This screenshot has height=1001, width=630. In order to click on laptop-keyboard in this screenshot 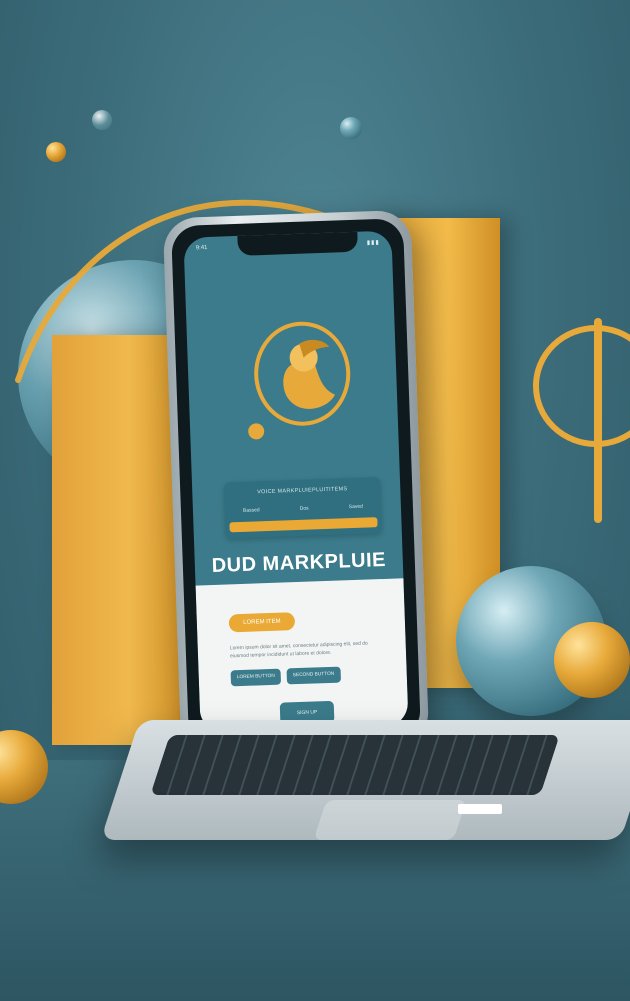, I will do `click(355, 765)`.